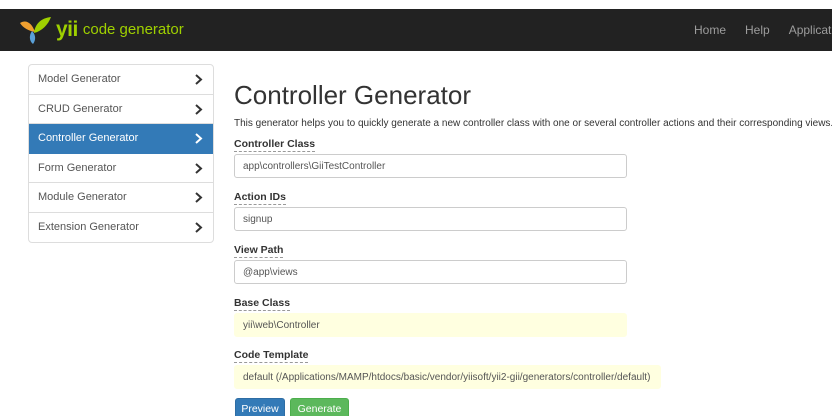 This screenshot has height=416, width=832. What do you see at coordinates (810, 30) in the screenshot?
I see `nav-link-application: Application` at bounding box center [810, 30].